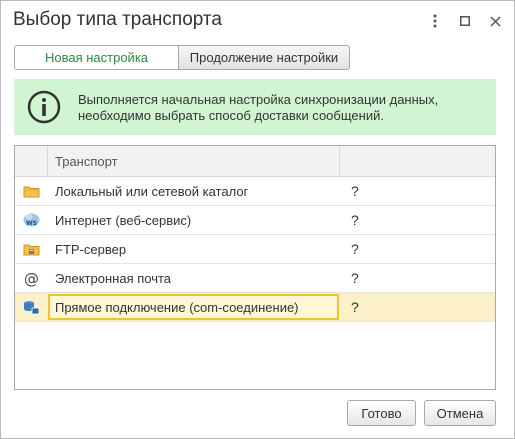  Describe the element at coordinates (117, 19) in the screenshot. I see `dialog-title: Выбор типа транспорта` at that location.